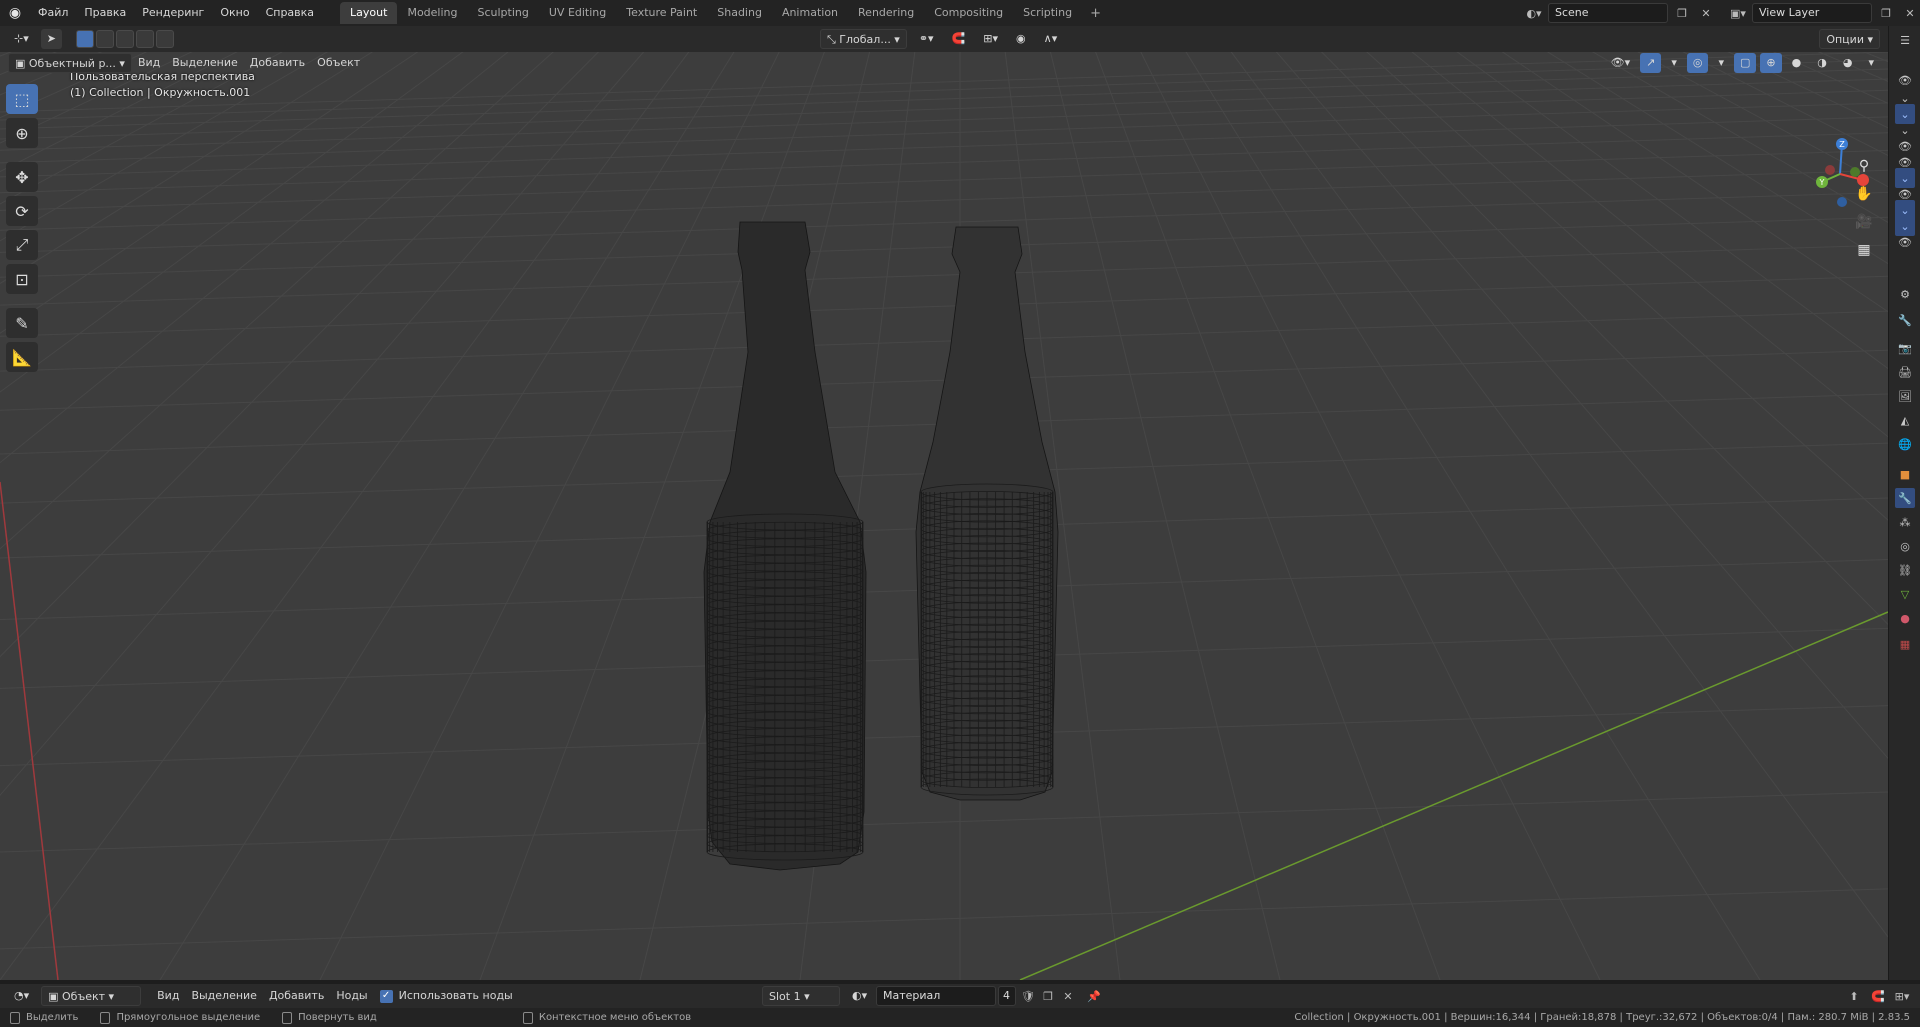 This screenshot has width=1920, height=1027. What do you see at coordinates (1905, 570) in the screenshot?
I see `constraints-properties-icon: ⛓` at bounding box center [1905, 570].